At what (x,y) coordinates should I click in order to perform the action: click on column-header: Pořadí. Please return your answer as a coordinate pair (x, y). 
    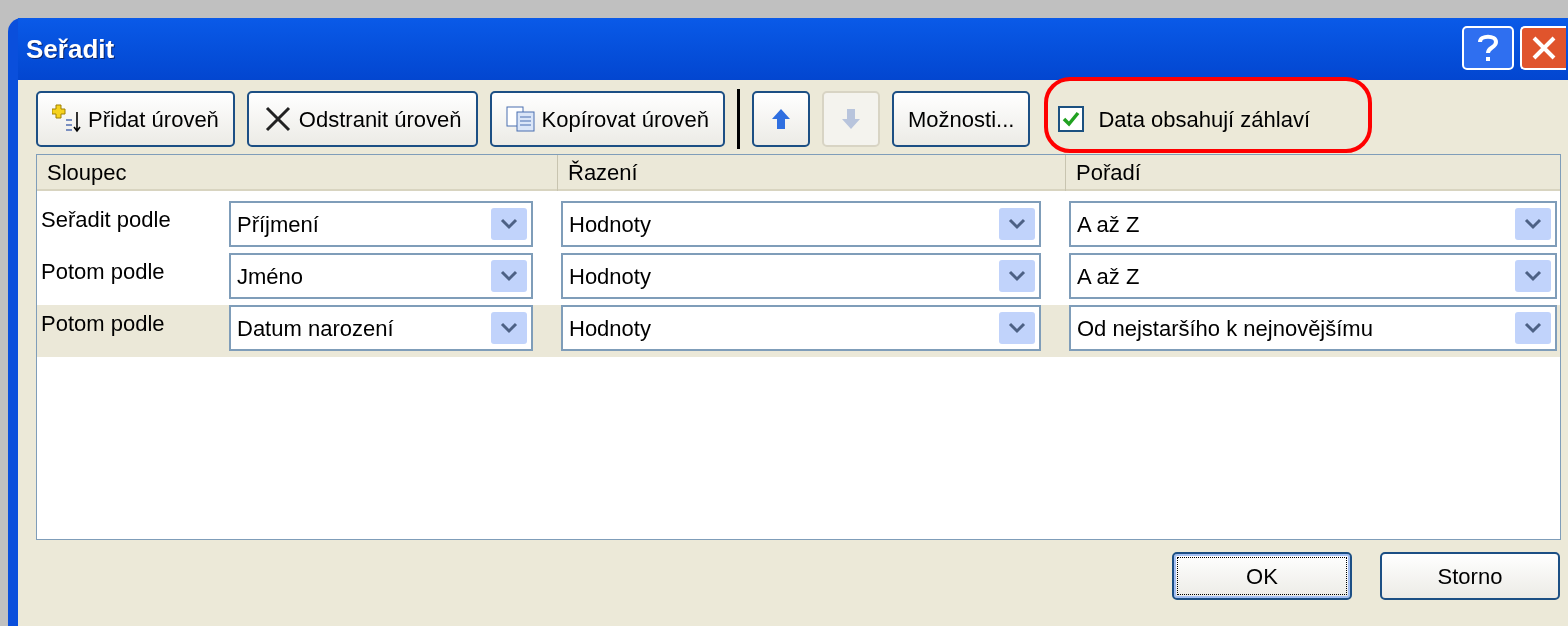
    Looking at the image, I should click on (1312, 173).